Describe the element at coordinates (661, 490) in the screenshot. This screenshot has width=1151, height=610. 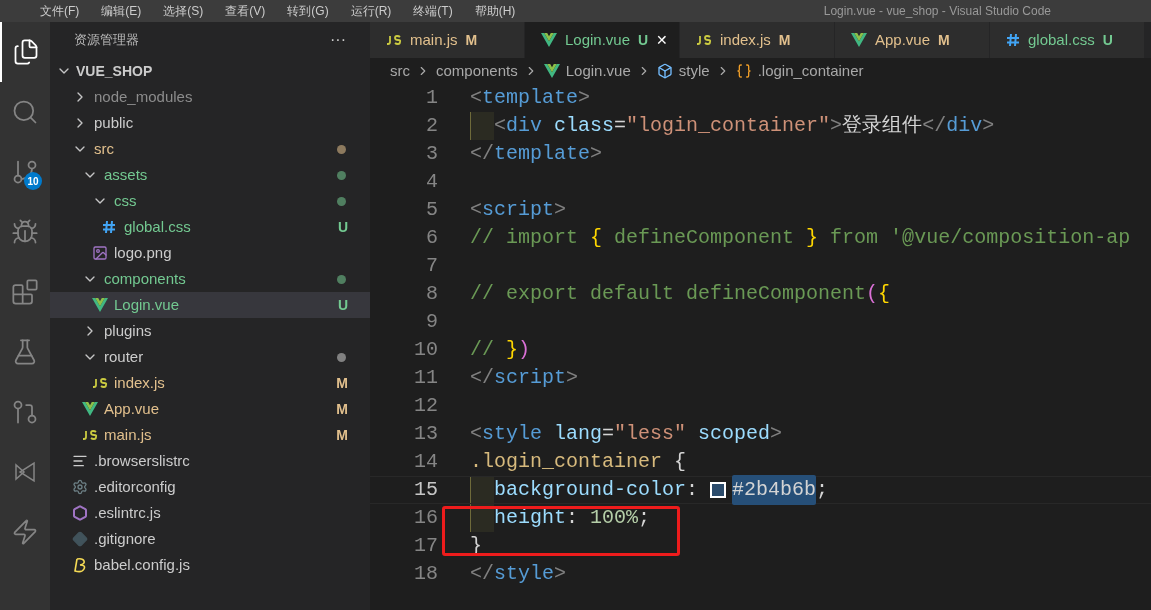
I see `code-line: background-color: #2b4b6b;` at that location.